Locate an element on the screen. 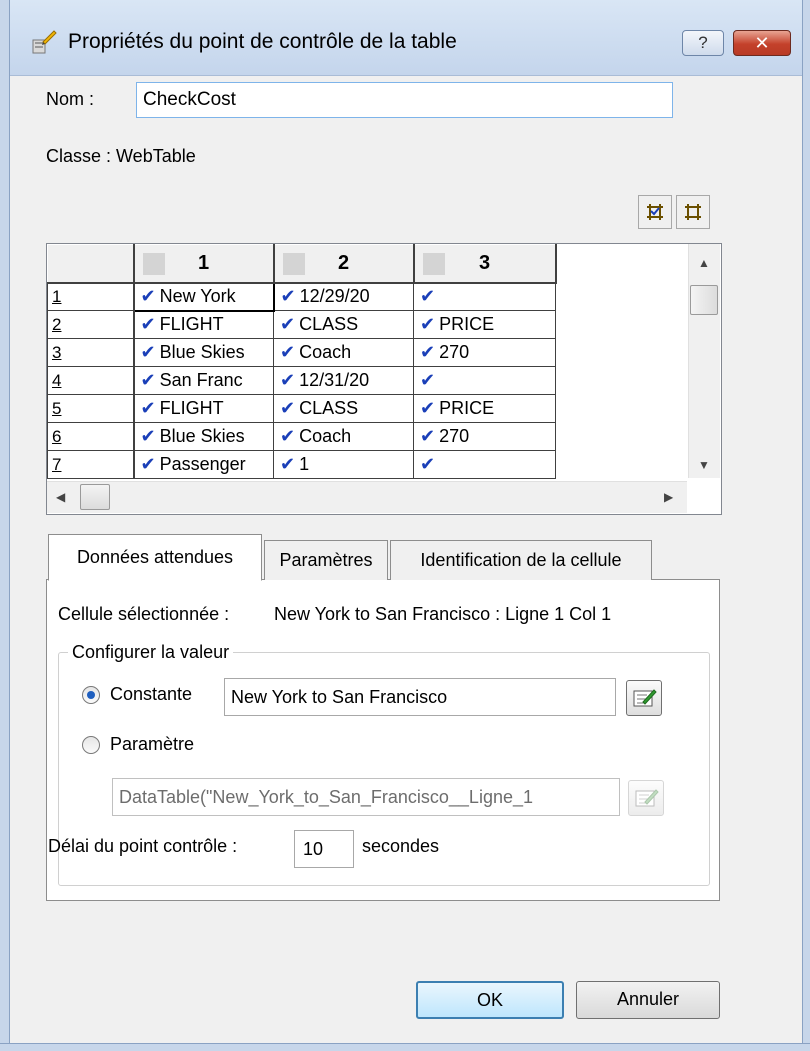 This screenshot has width=810, height=1051. timeout-input: 10 is located at coordinates (324, 849).